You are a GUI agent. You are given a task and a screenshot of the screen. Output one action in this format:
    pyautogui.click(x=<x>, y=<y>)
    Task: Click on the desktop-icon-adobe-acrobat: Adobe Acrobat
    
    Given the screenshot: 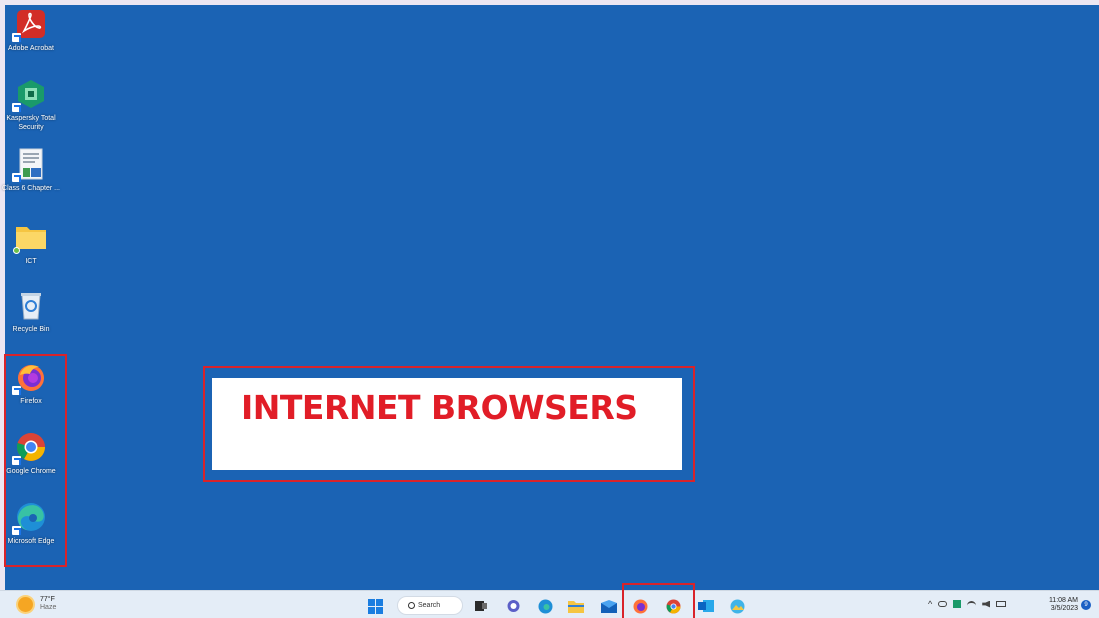 What is the action you would take?
    pyautogui.click(x=31, y=30)
    